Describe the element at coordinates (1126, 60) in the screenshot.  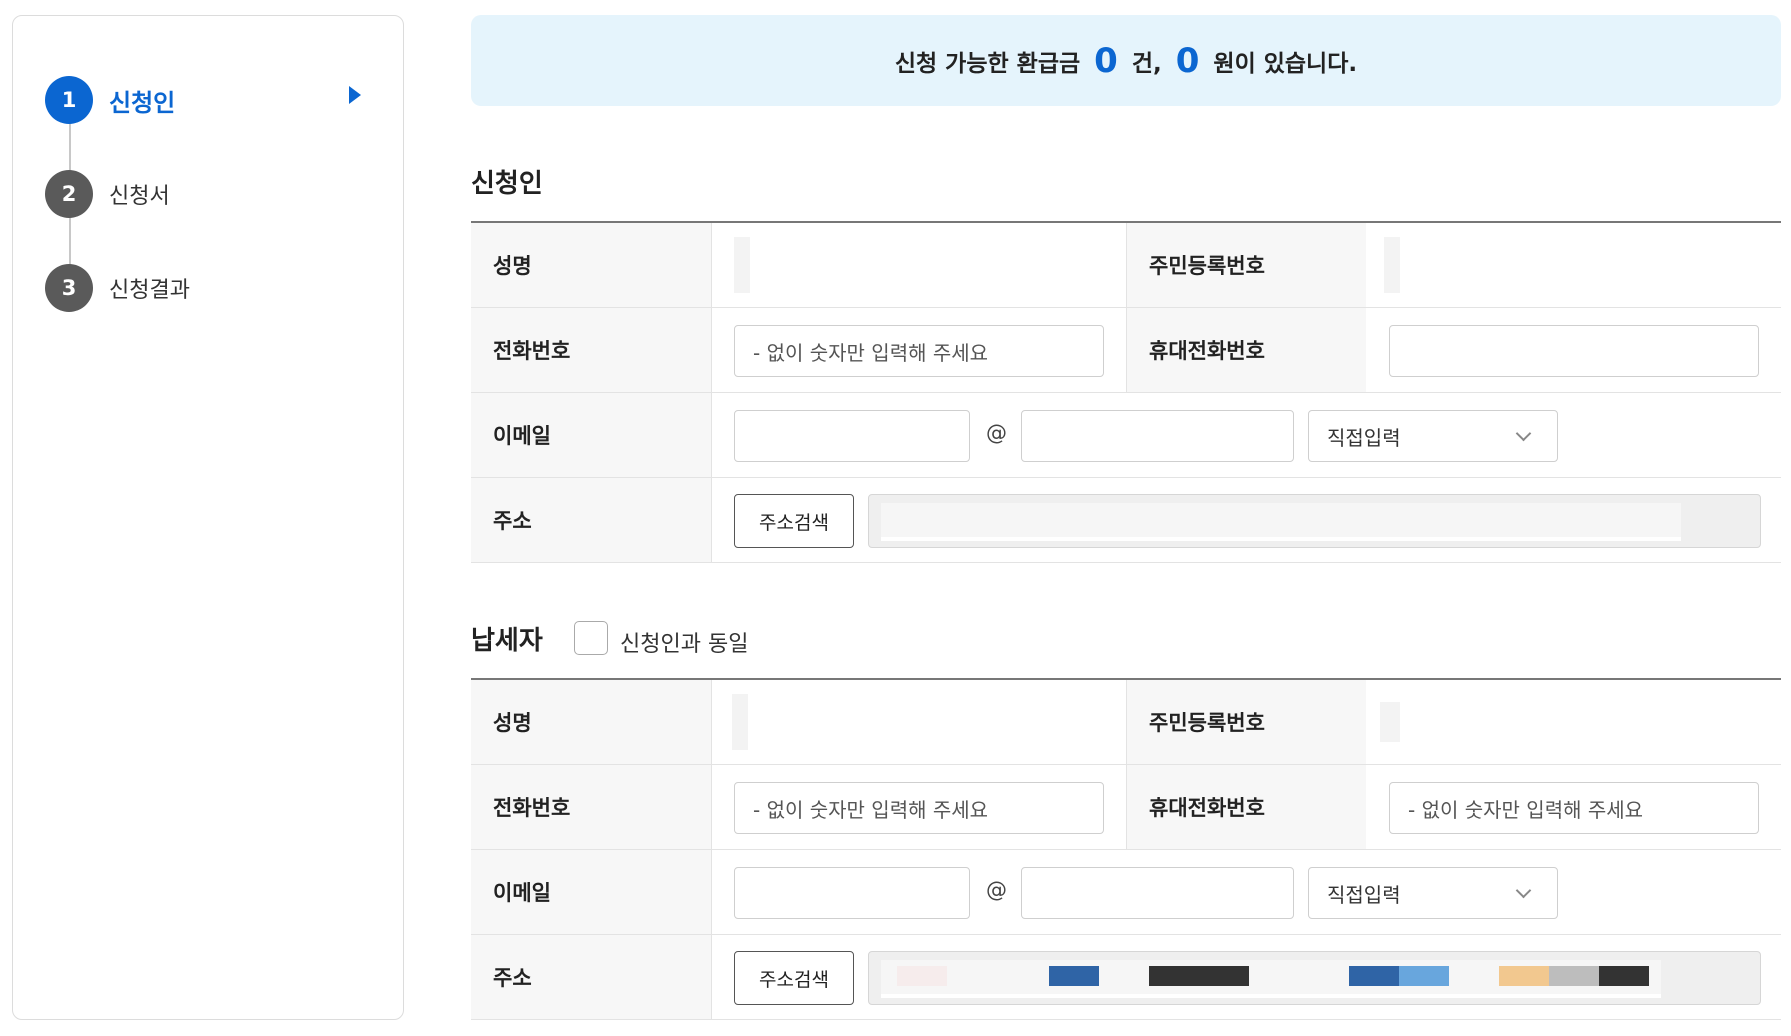
I see `refund-summary-banner: 신청 가능한 환급금 0 건, 0 원이 있습니다.` at that location.